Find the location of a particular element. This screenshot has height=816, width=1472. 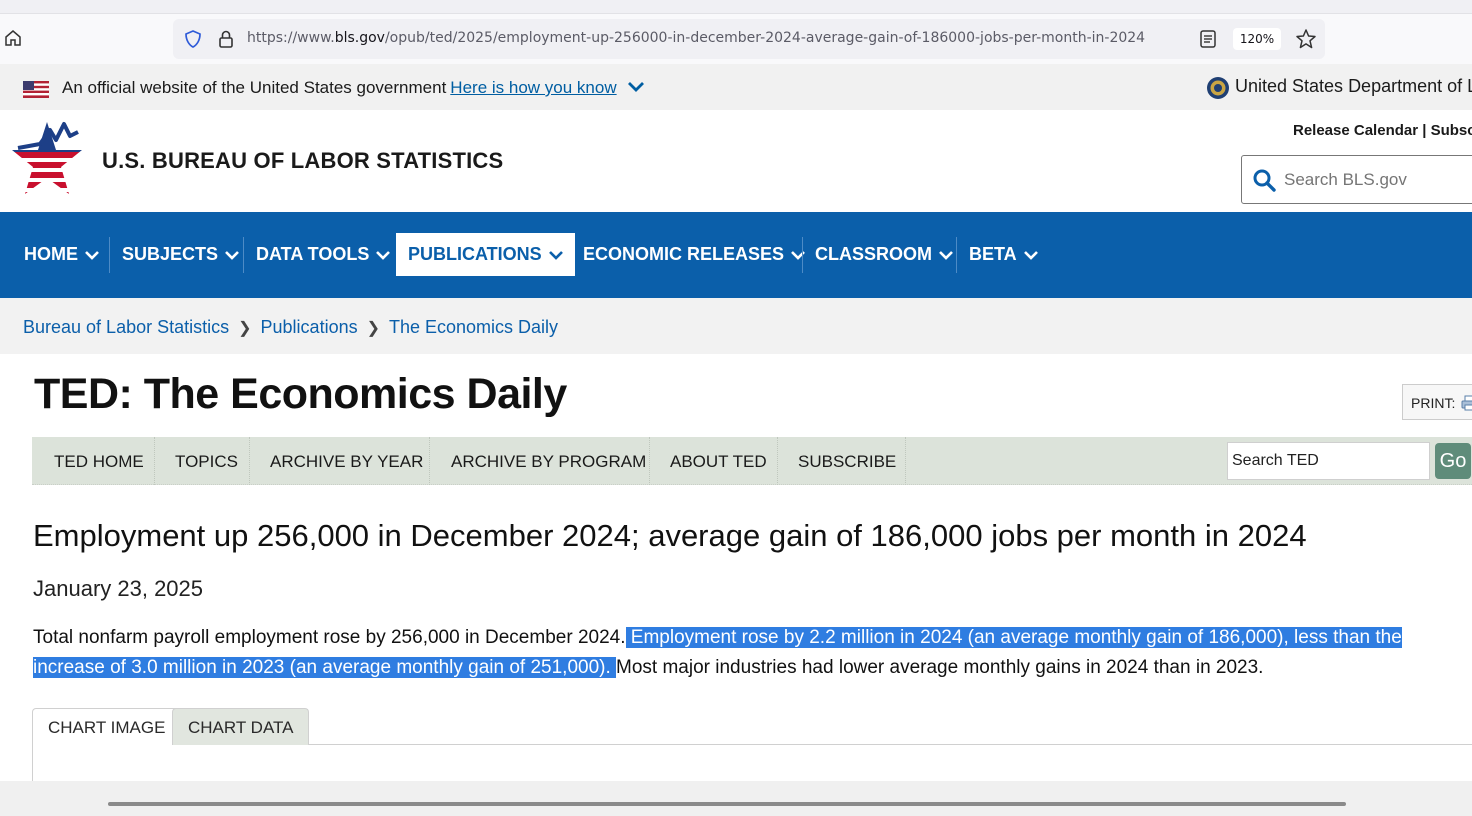

ted-search-input is located at coordinates (1328, 461).